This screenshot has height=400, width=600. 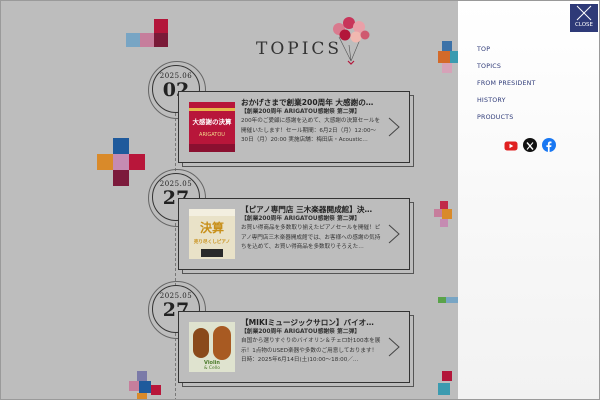 What do you see at coordinates (549, 145) in the screenshot?
I see `facebook-icon` at bounding box center [549, 145].